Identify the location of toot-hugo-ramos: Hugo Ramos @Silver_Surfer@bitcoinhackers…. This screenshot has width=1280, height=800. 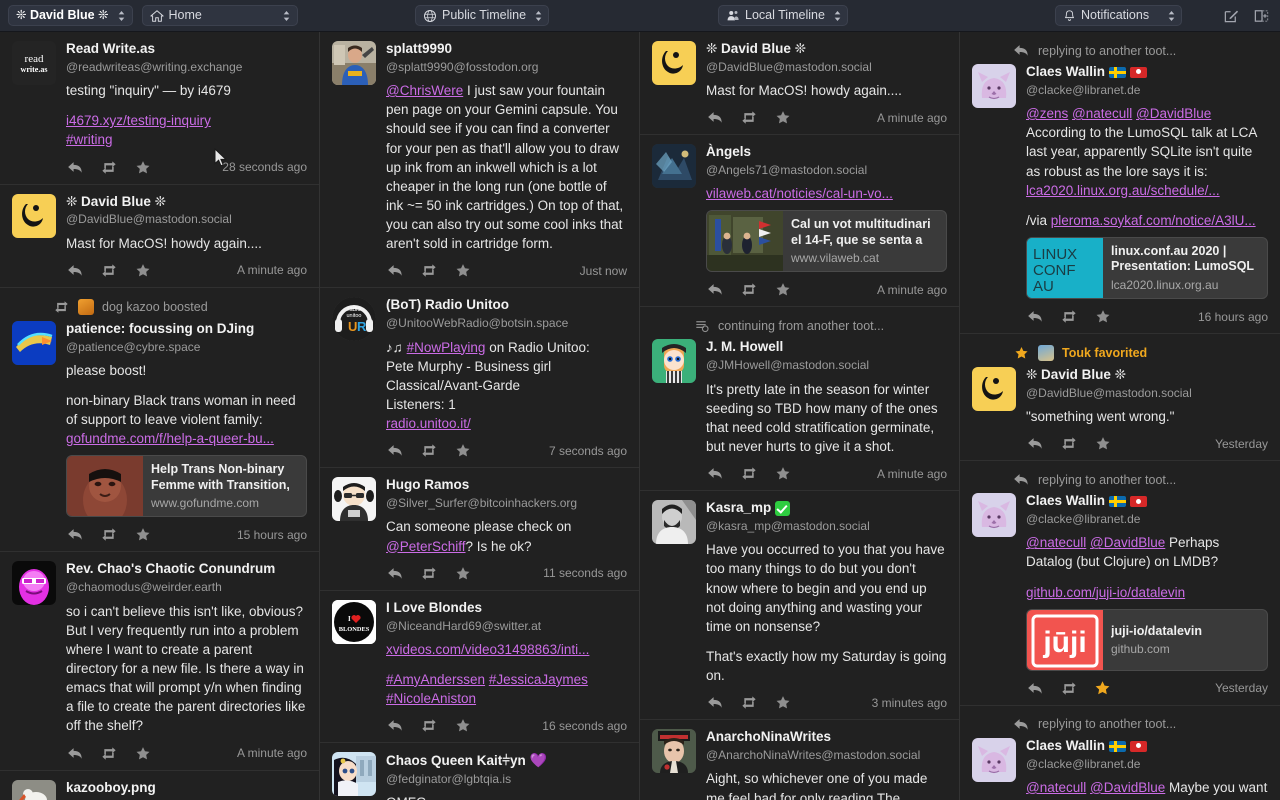
(479, 529).